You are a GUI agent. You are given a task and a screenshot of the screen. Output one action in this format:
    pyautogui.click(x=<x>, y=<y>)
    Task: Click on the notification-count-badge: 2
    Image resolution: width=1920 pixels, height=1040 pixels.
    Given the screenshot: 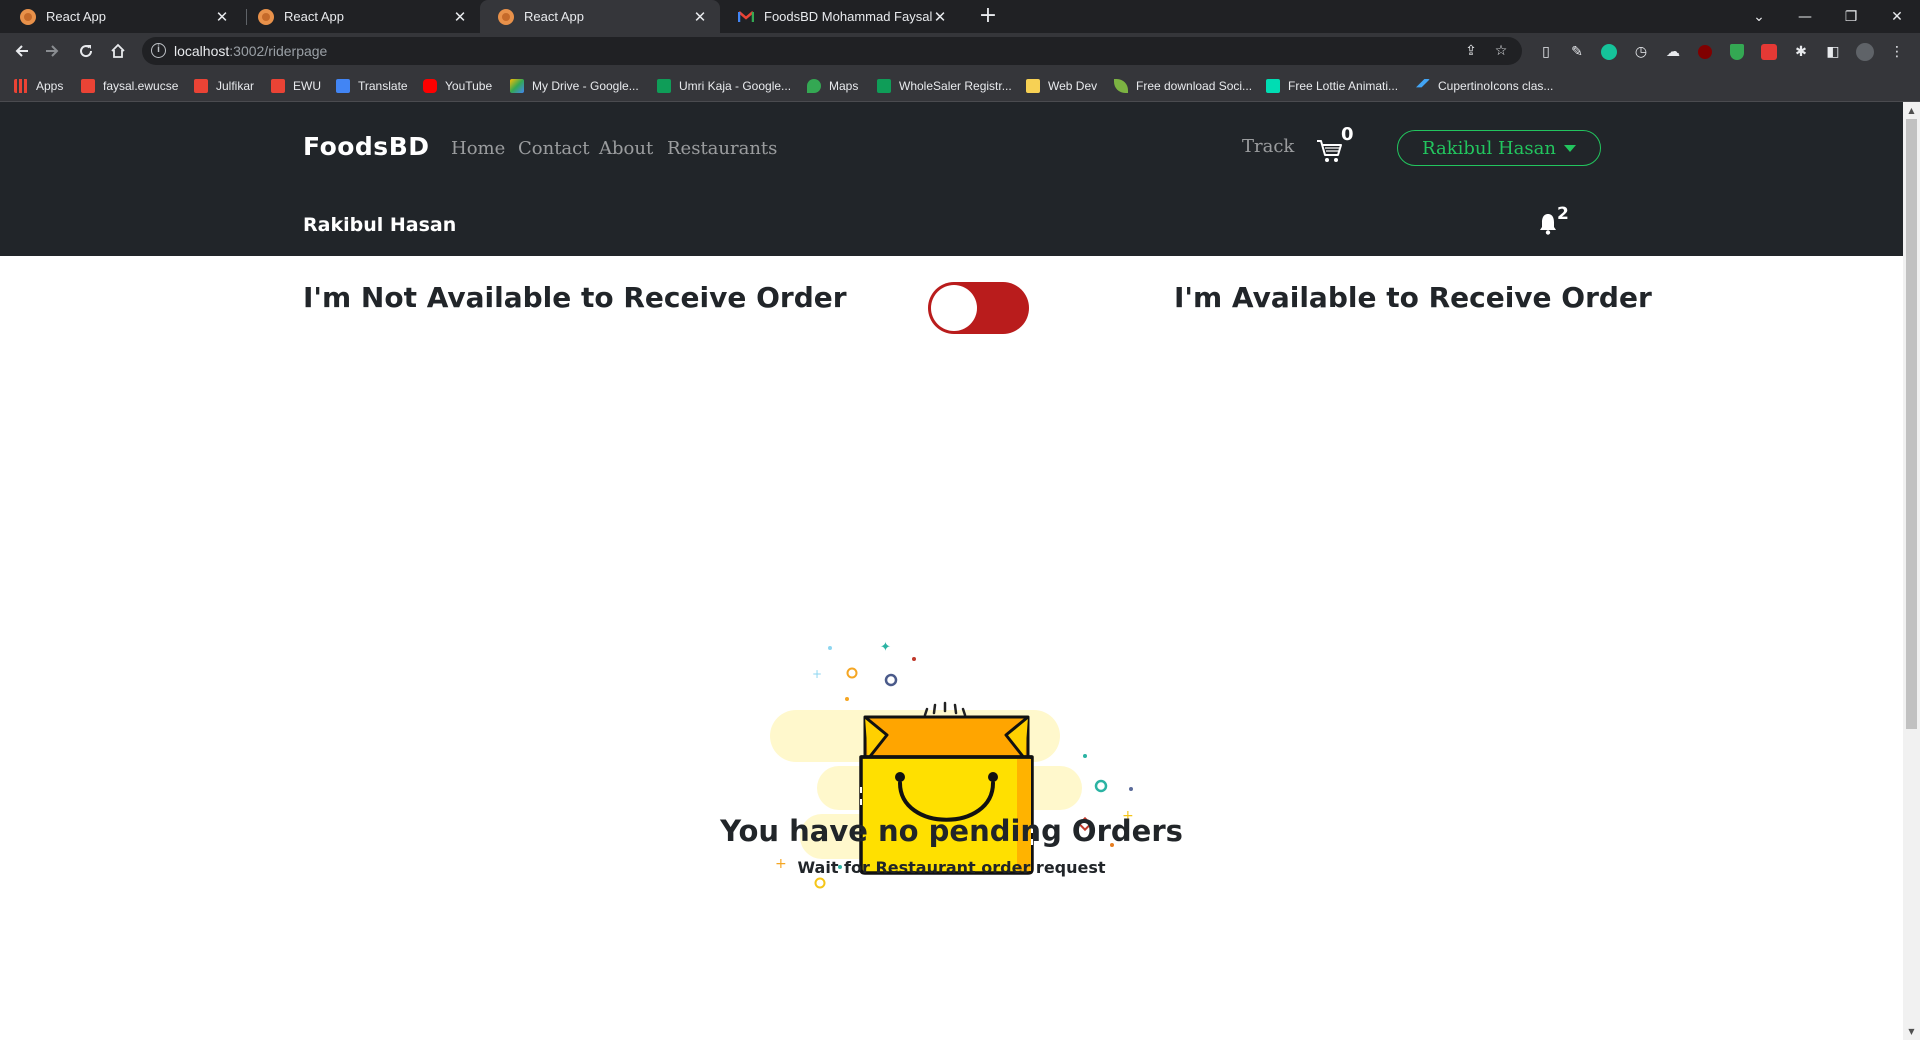 What is the action you would take?
    pyautogui.click(x=1563, y=214)
    